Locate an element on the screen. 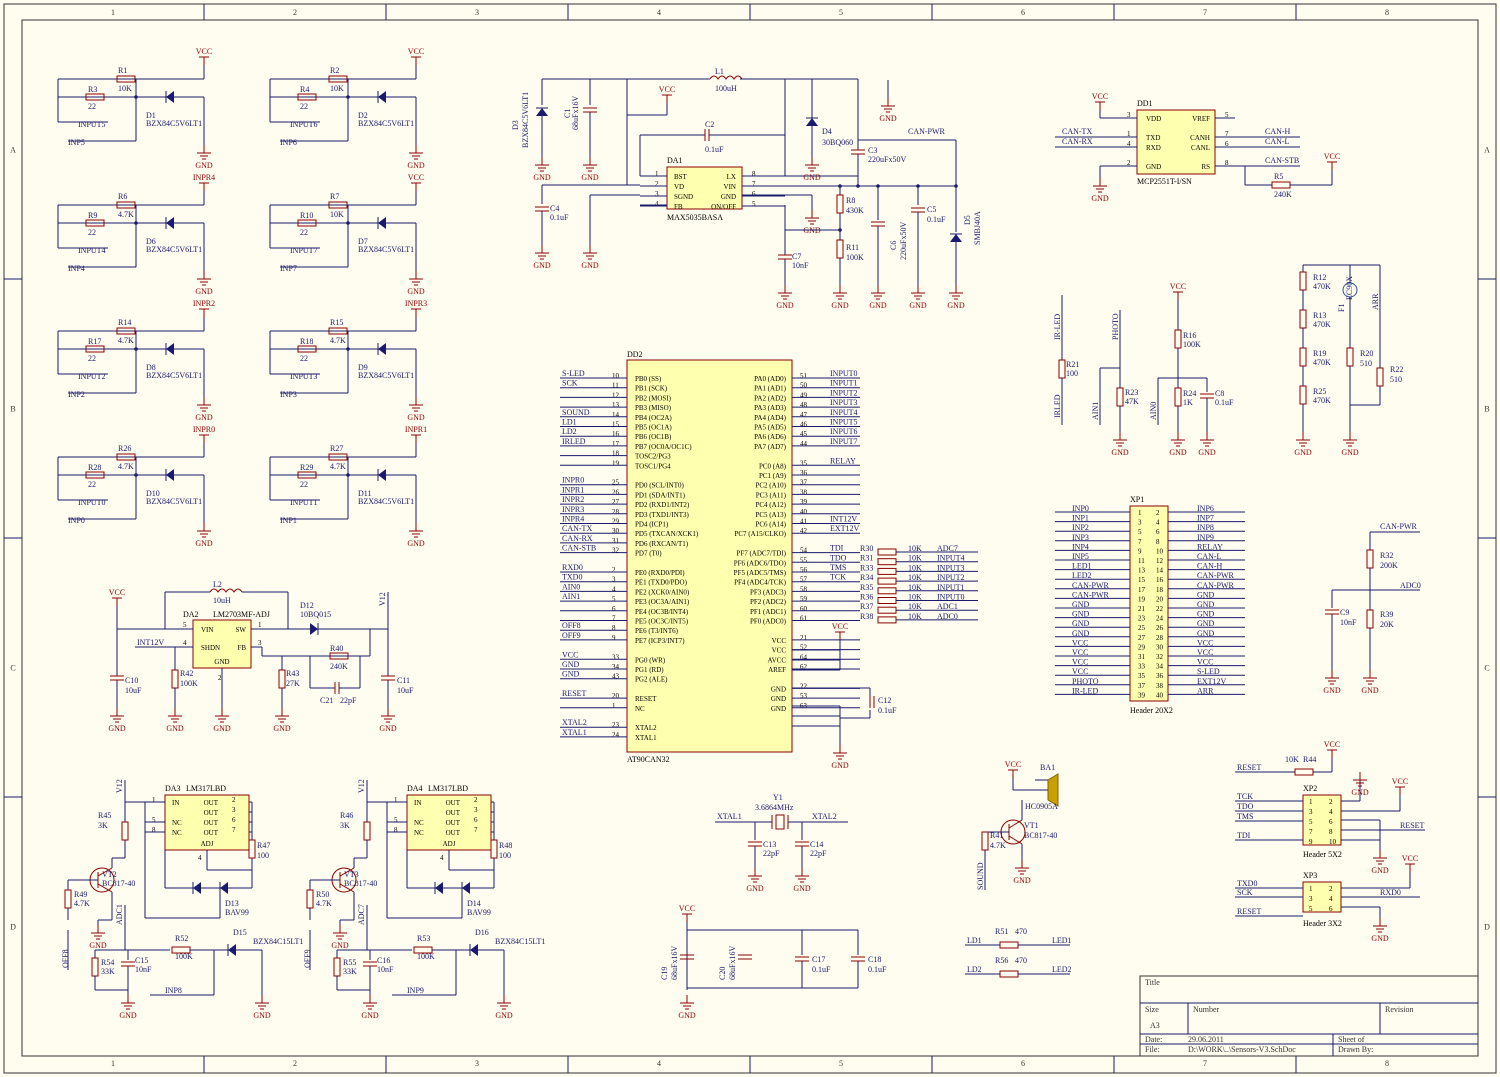 This screenshot has height=1077, width=1500. resistor-value: 100 is located at coordinates (263, 855).